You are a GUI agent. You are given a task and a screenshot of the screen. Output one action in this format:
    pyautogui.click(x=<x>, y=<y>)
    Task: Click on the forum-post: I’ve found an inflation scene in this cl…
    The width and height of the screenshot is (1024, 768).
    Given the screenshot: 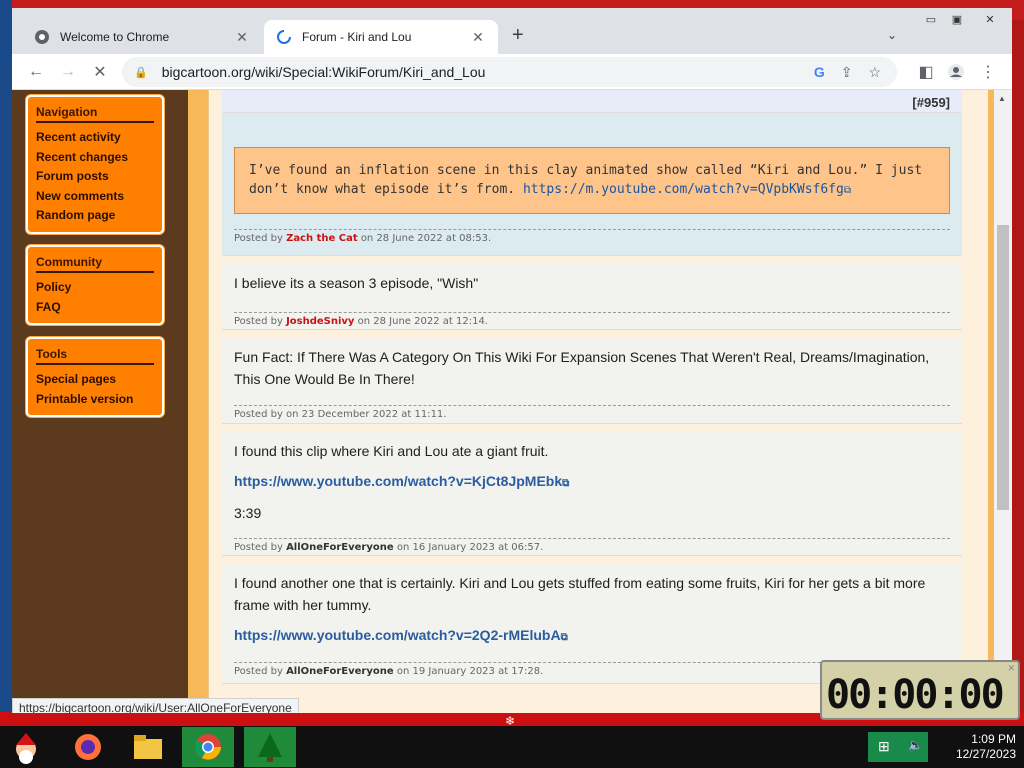 What is the action you would take?
    pyautogui.click(x=592, y=184)
    